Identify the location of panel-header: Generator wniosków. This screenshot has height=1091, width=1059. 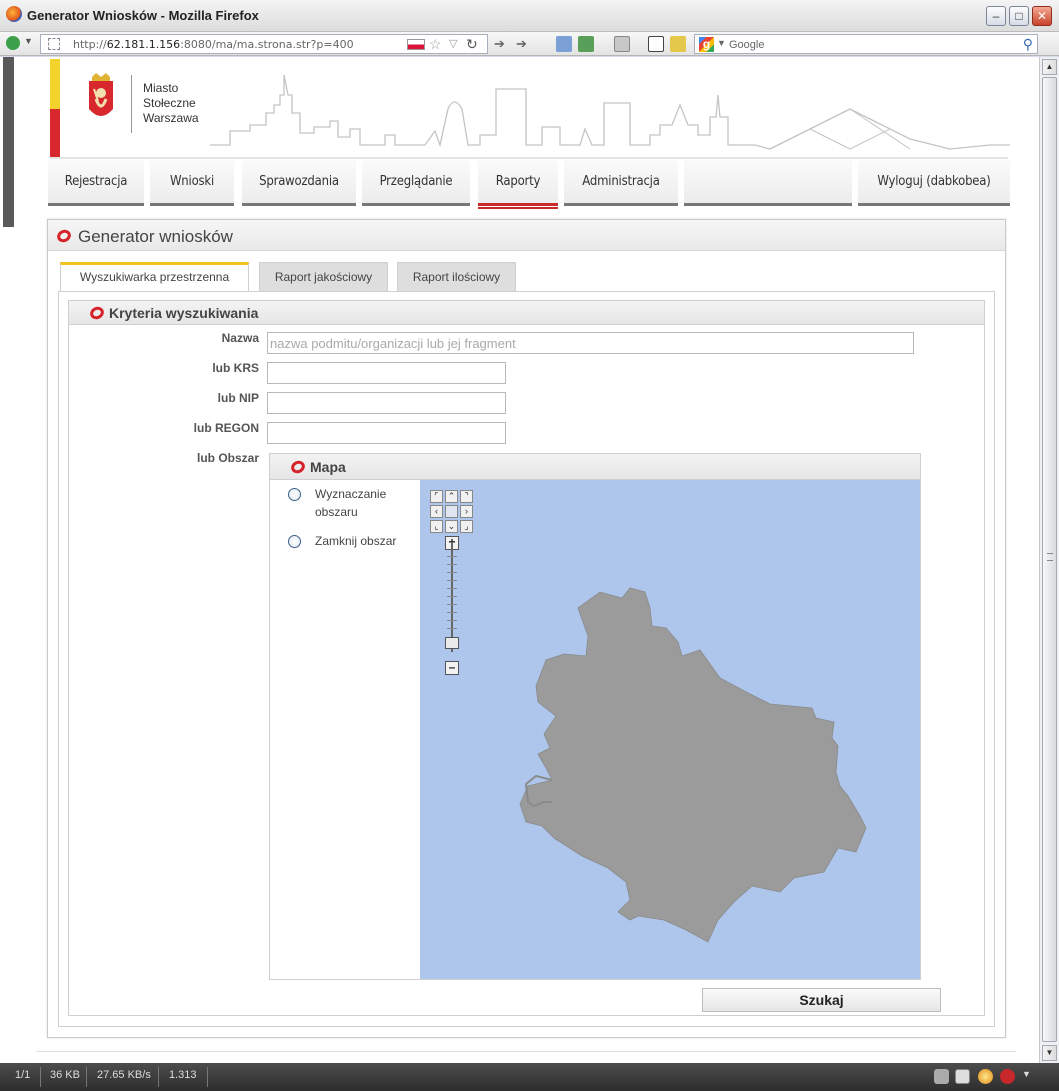
(526, 235).